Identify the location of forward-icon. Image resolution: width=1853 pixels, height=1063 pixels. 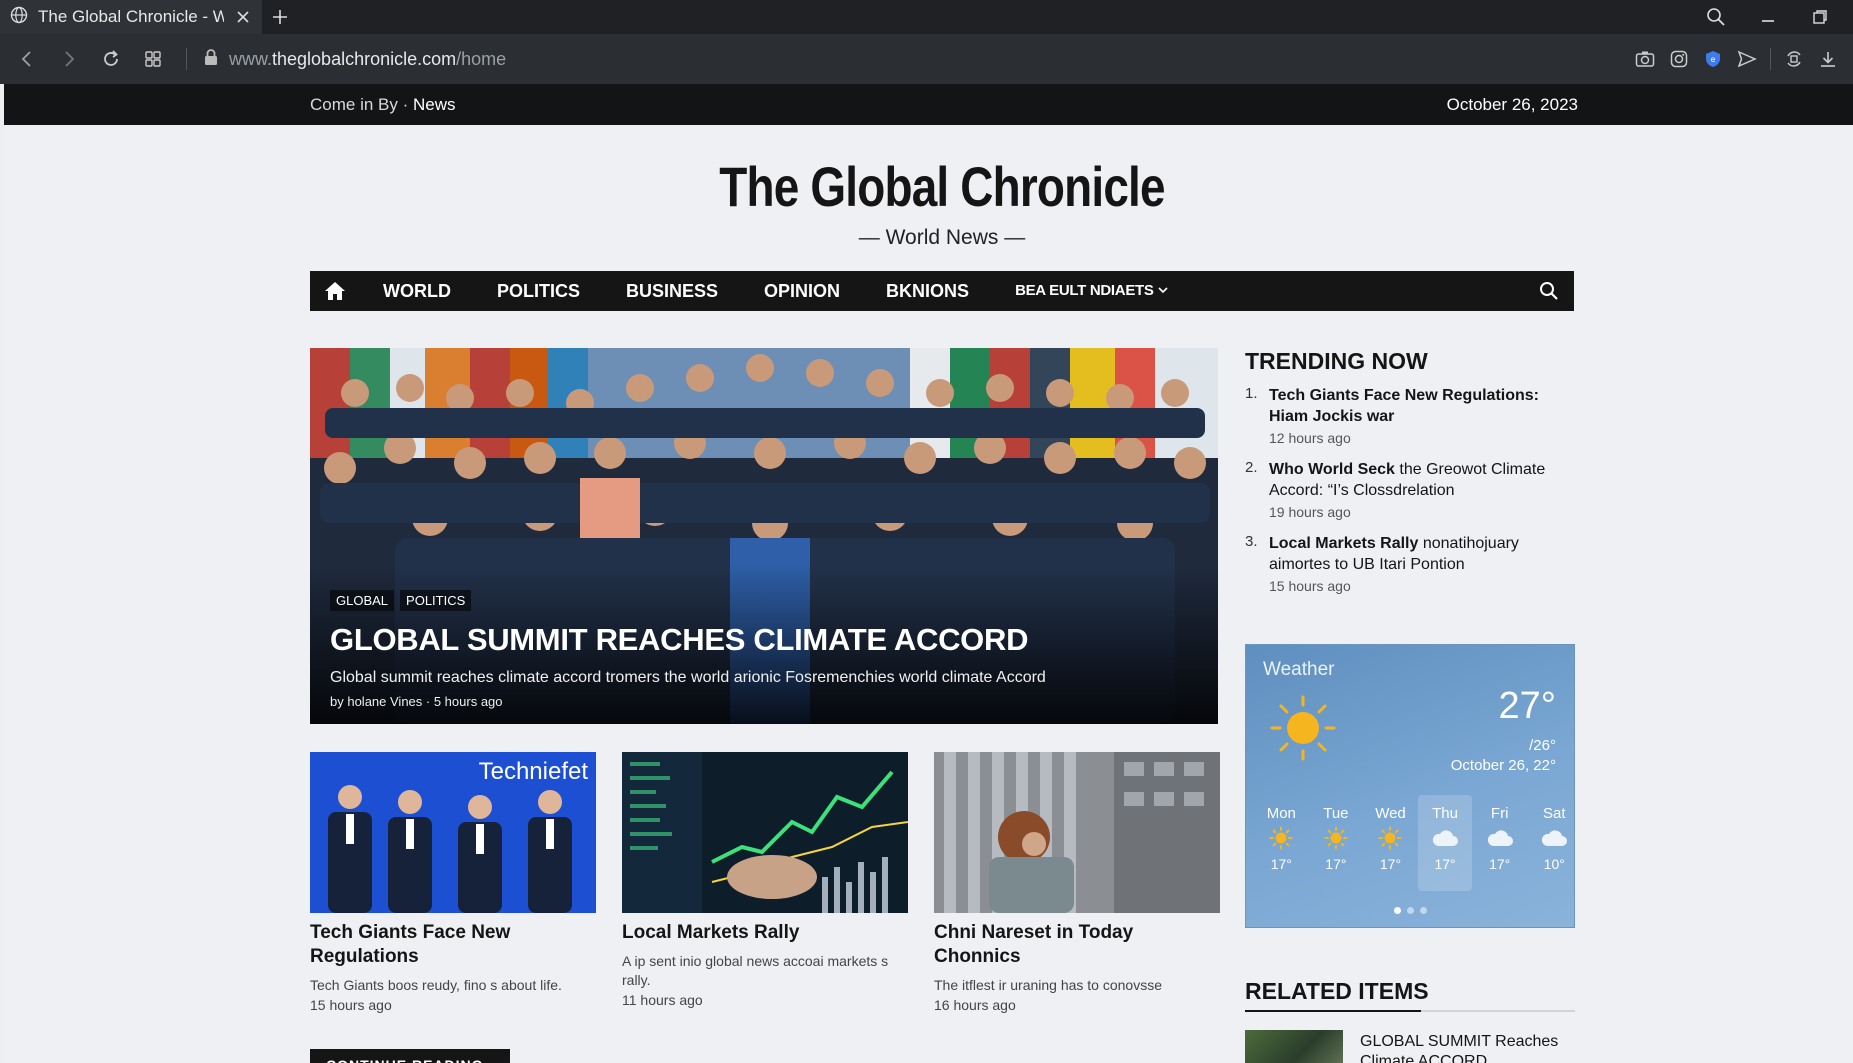
(69, 59).